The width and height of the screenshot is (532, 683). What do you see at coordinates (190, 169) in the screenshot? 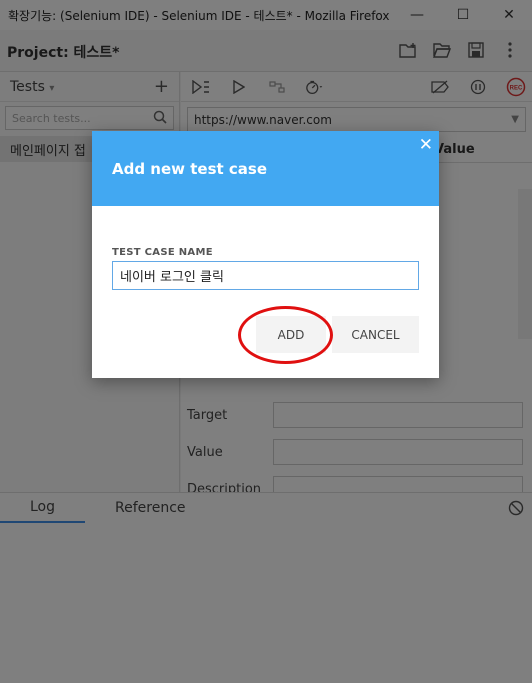
I see `dialog-title: Add new test case` at bounding box center [190, 169].